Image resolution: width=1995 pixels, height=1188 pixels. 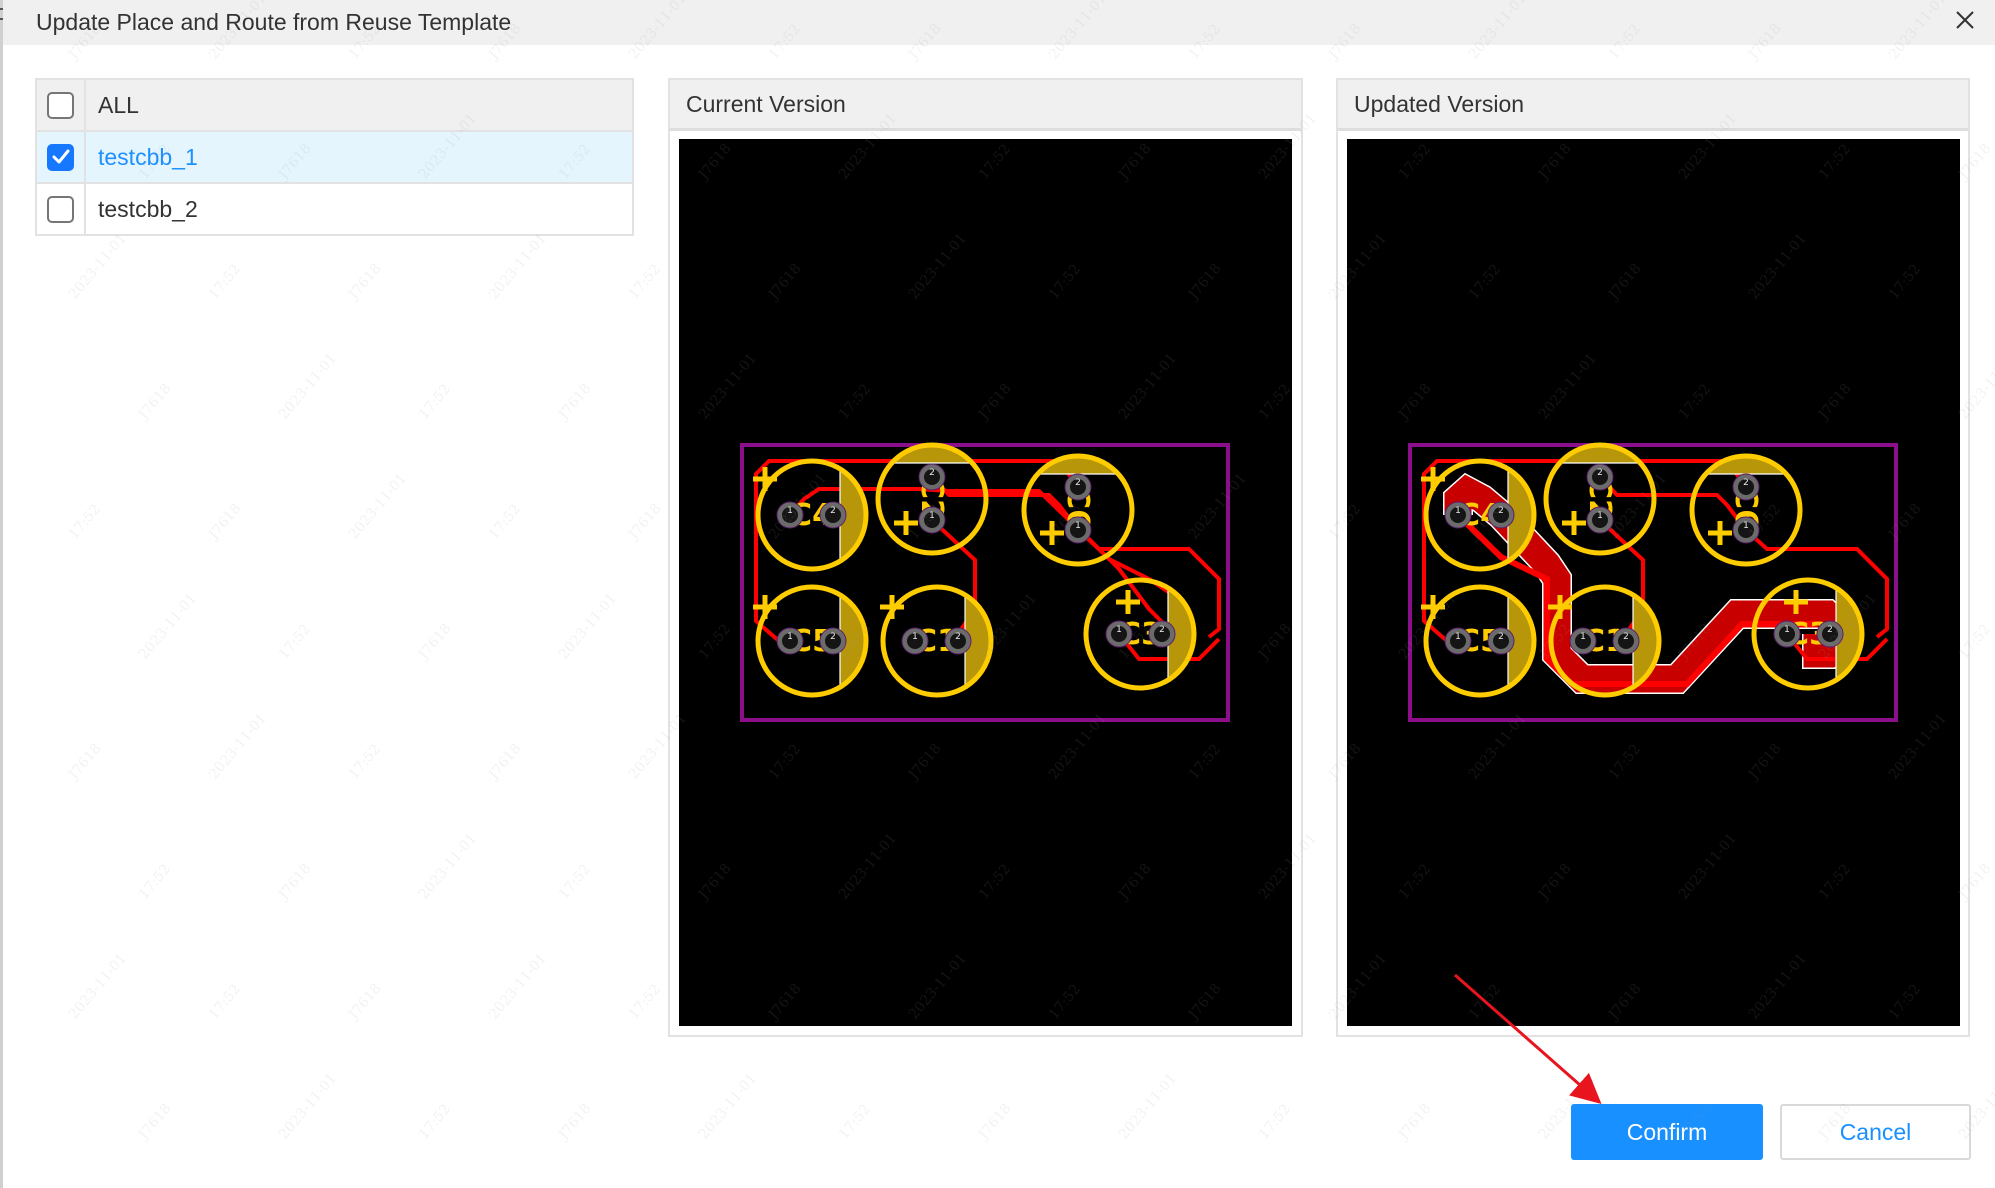 What do you see at coordinates (359, 157) in the screenshot?
I see `list-item-label: testcbb_1` at bounding box center [359, 157].